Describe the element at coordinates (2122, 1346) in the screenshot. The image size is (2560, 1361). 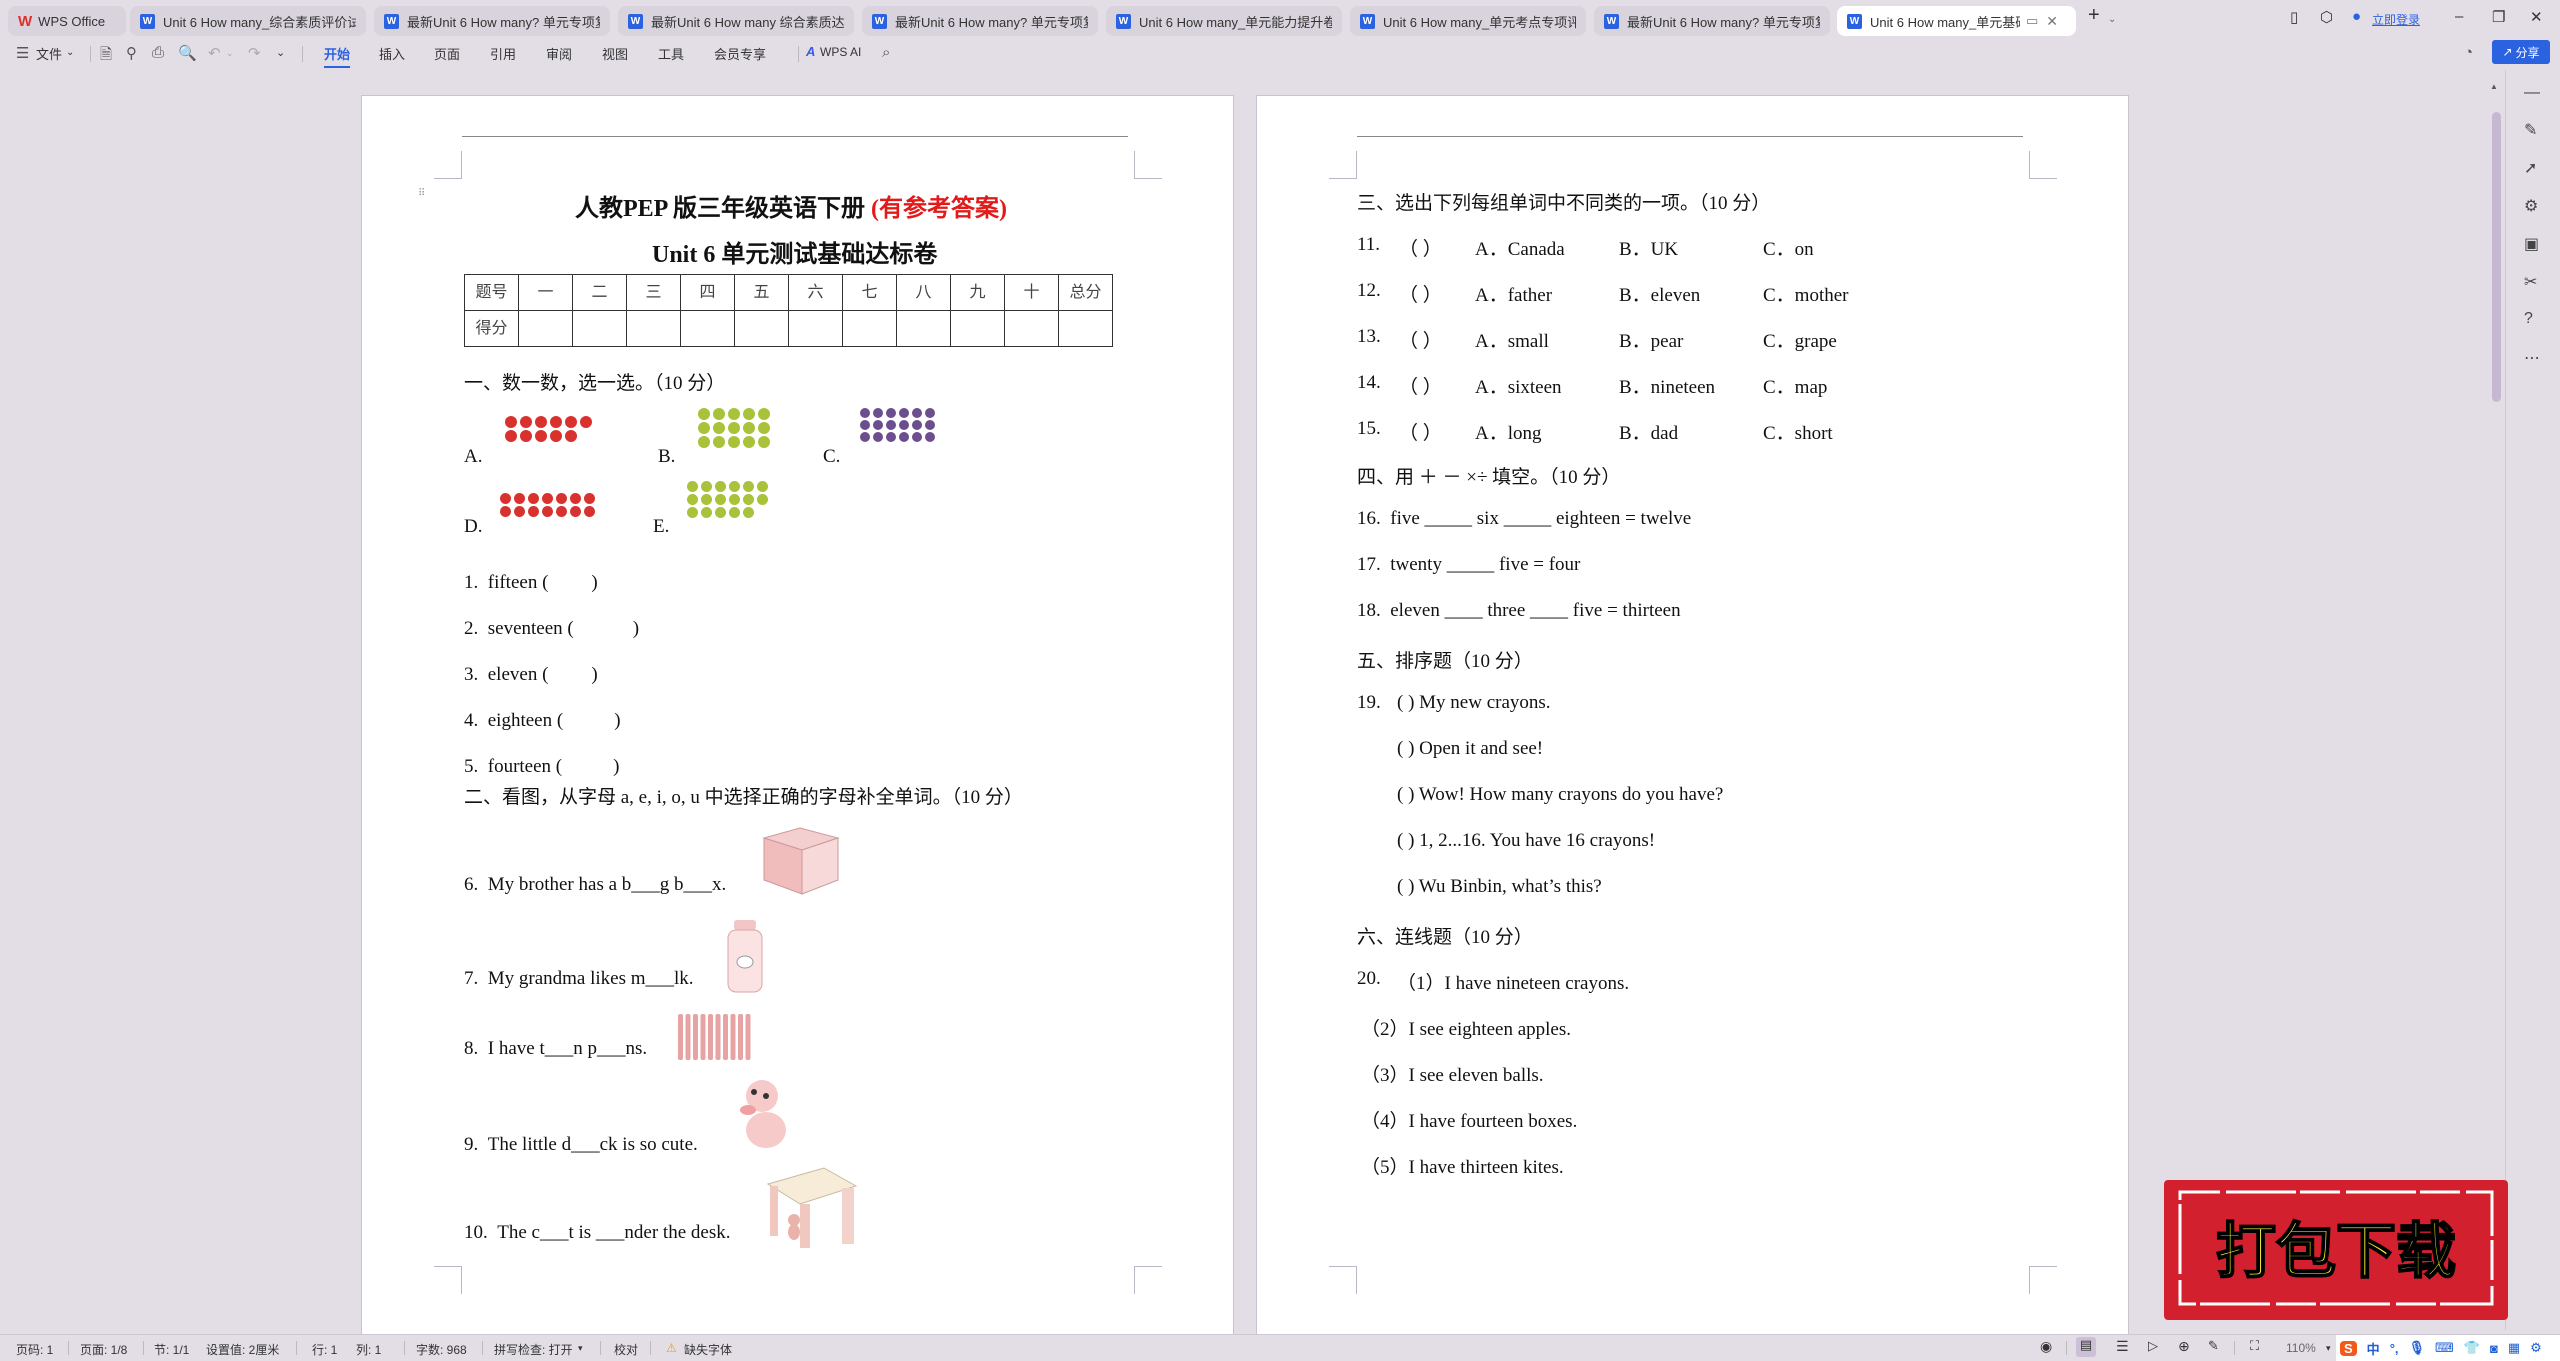
I see `outline-view-icon: ☰` at that location.